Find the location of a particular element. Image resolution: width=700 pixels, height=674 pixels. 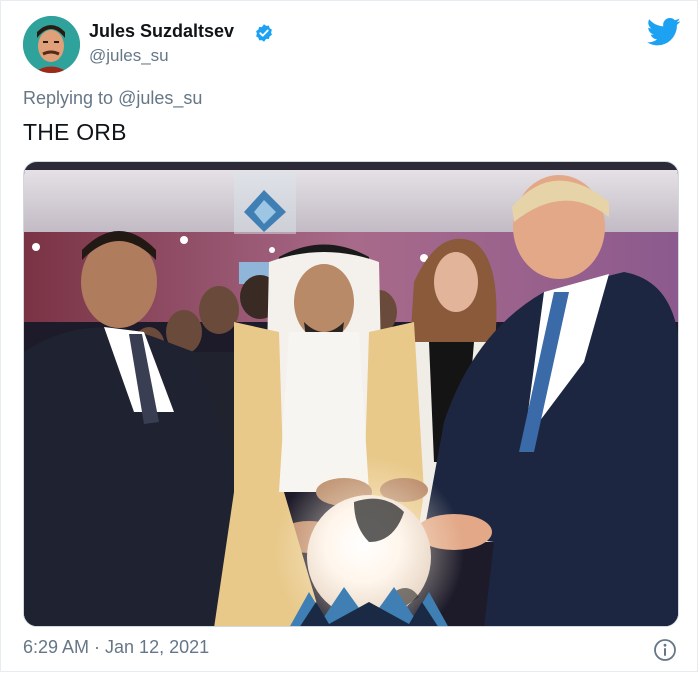

reply-prefix: Replying to is located at coordinates (68, 98).